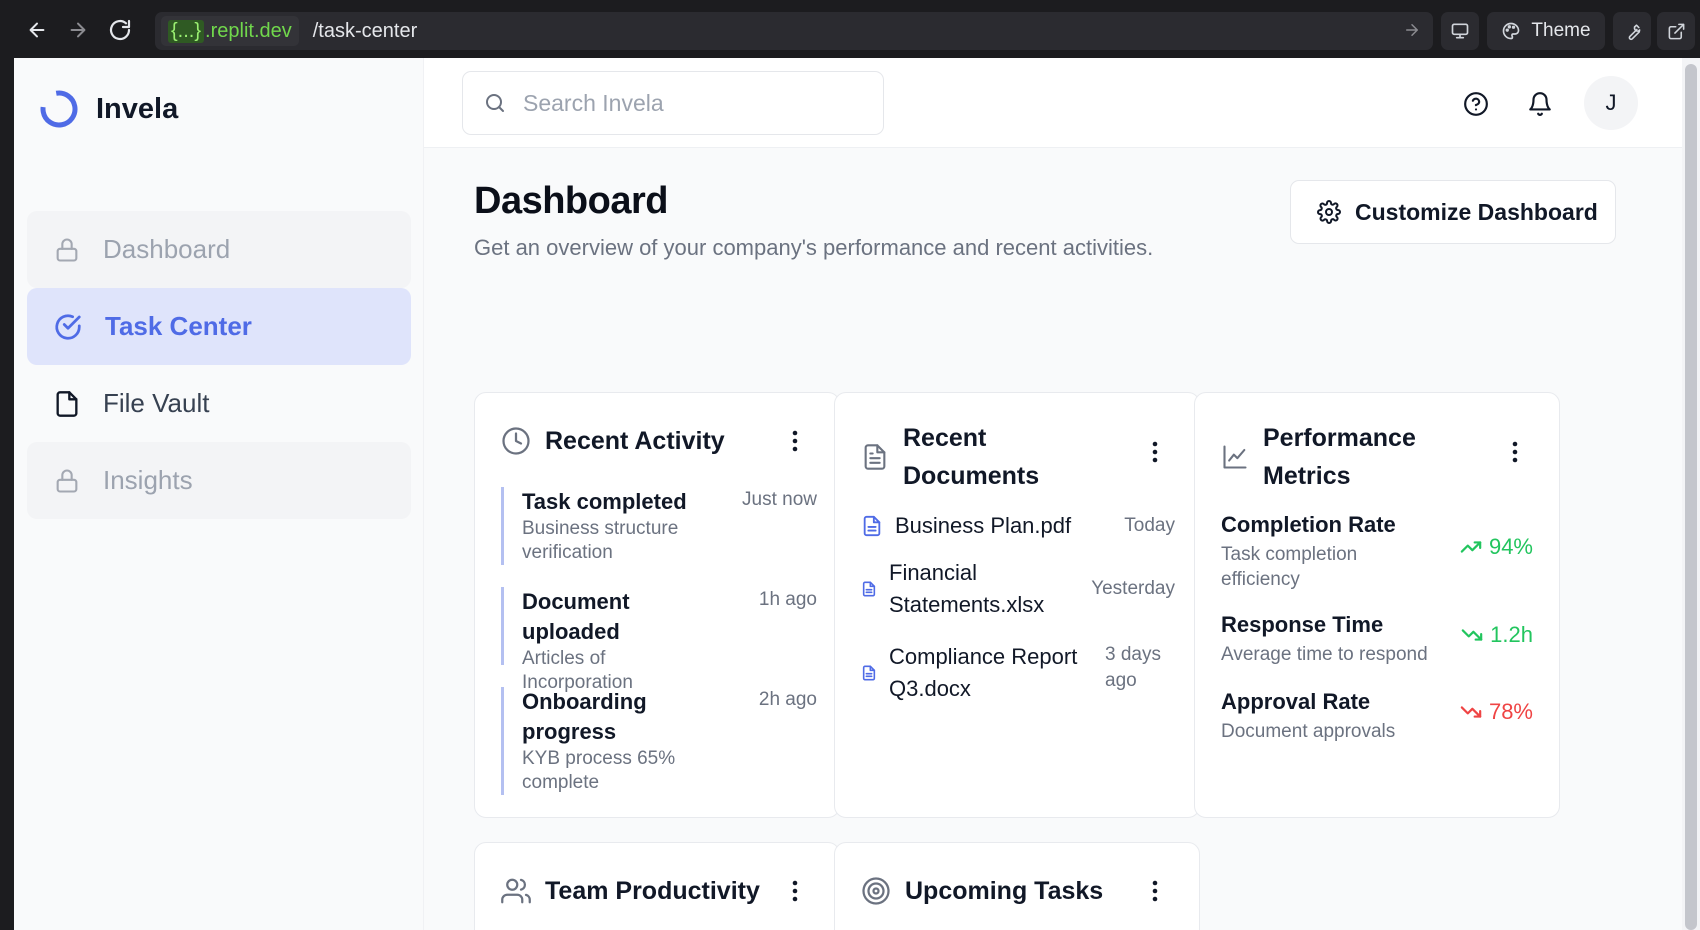 This screenshot has height=930, width=1700. Describe the element at coordinates (599, 770) in the screenshot. I see `activity-desc: KYB process 65% complete` at that location.